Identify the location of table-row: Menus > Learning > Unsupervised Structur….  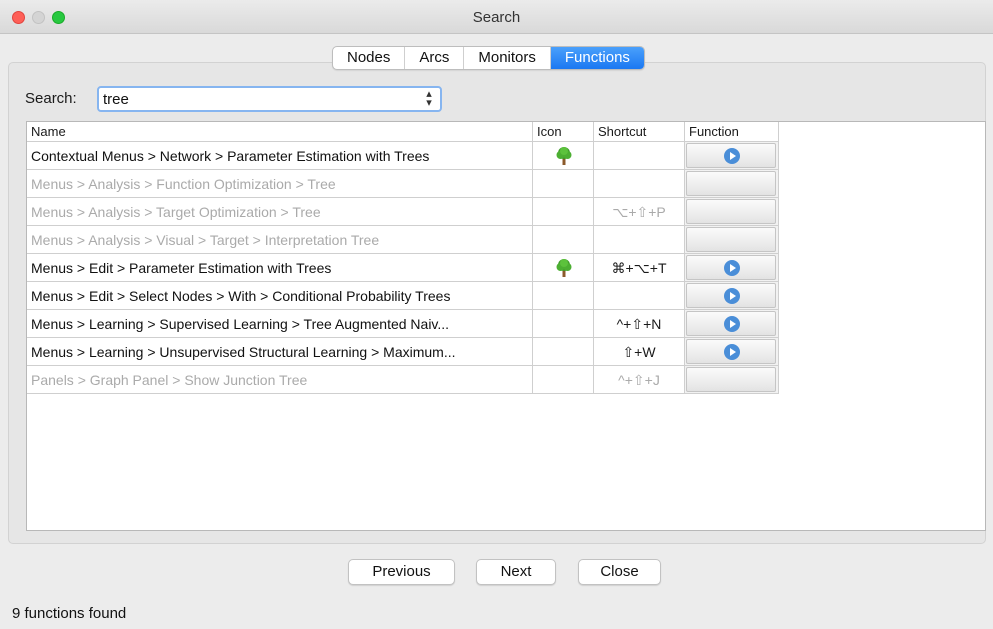
(403, 352).